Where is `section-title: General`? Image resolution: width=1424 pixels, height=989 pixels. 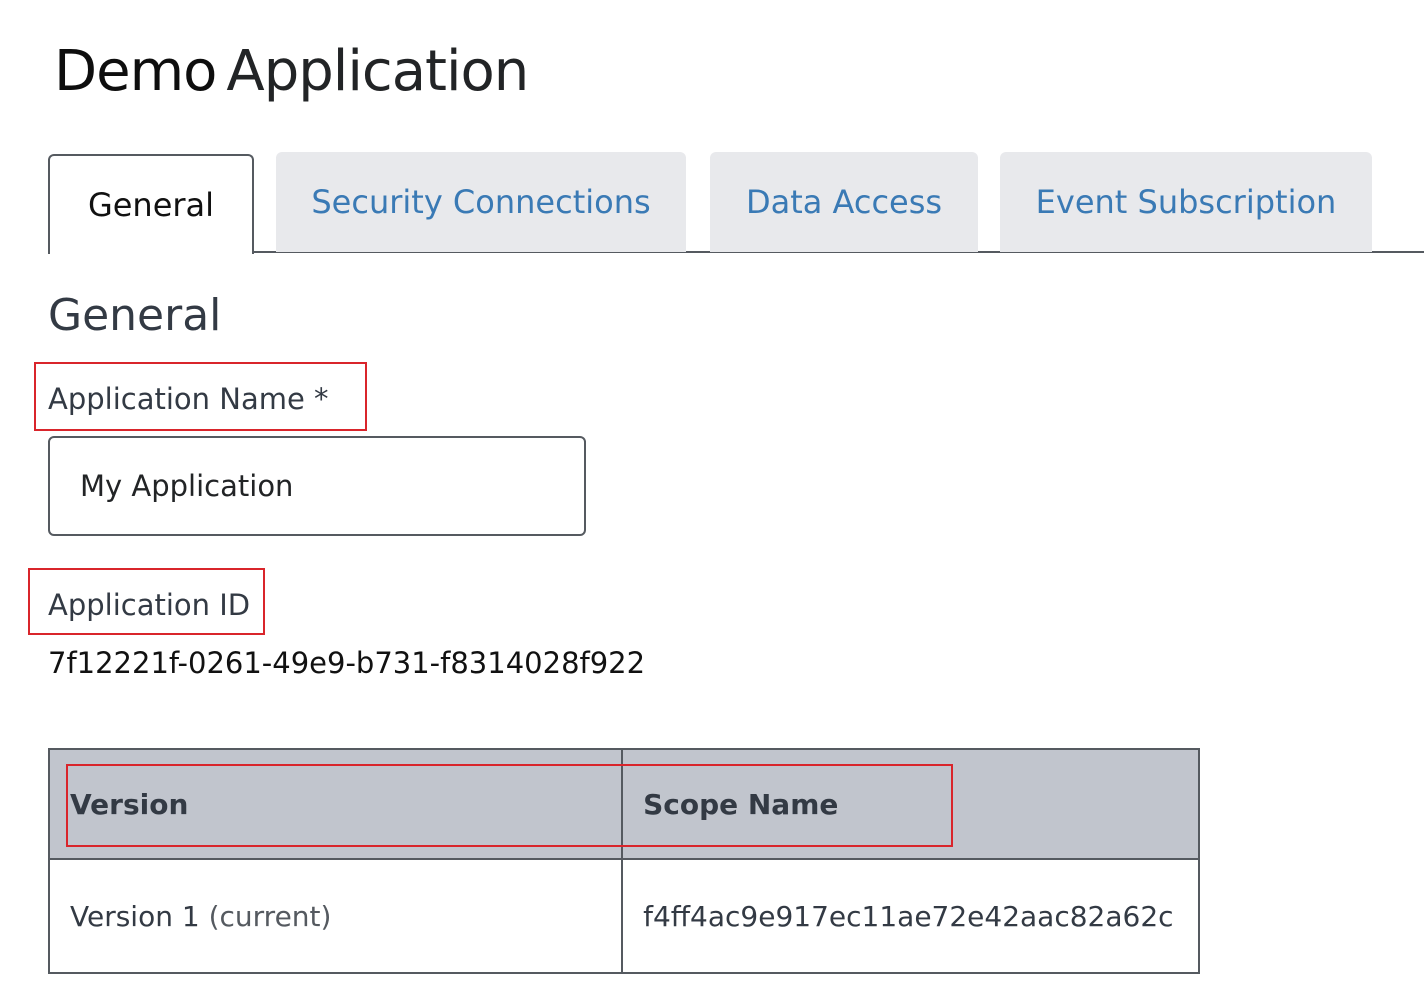
section-title: General is located at coordinates (135, 315).